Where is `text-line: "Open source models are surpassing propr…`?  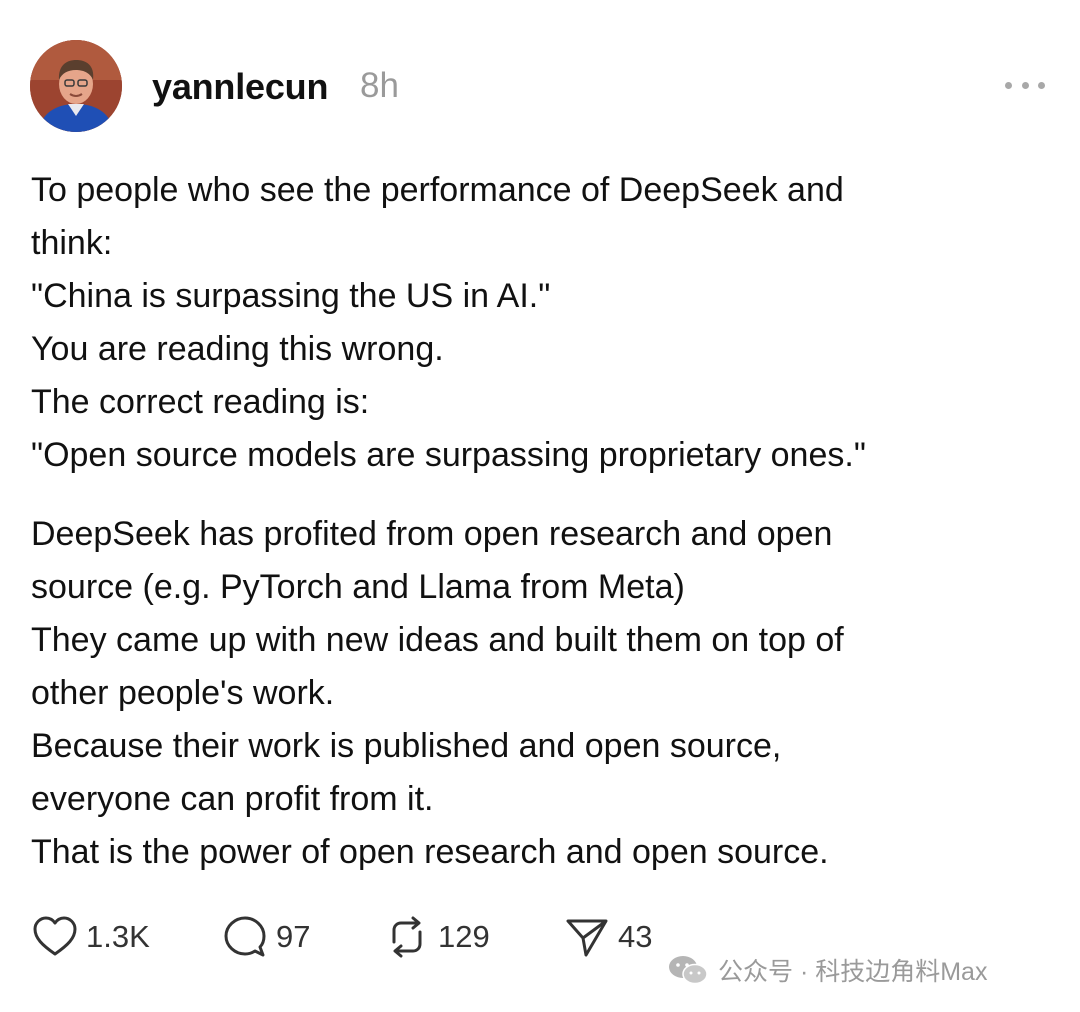
text-line: "Open source models are surpassing propr… is located at coordinates (448, 455).